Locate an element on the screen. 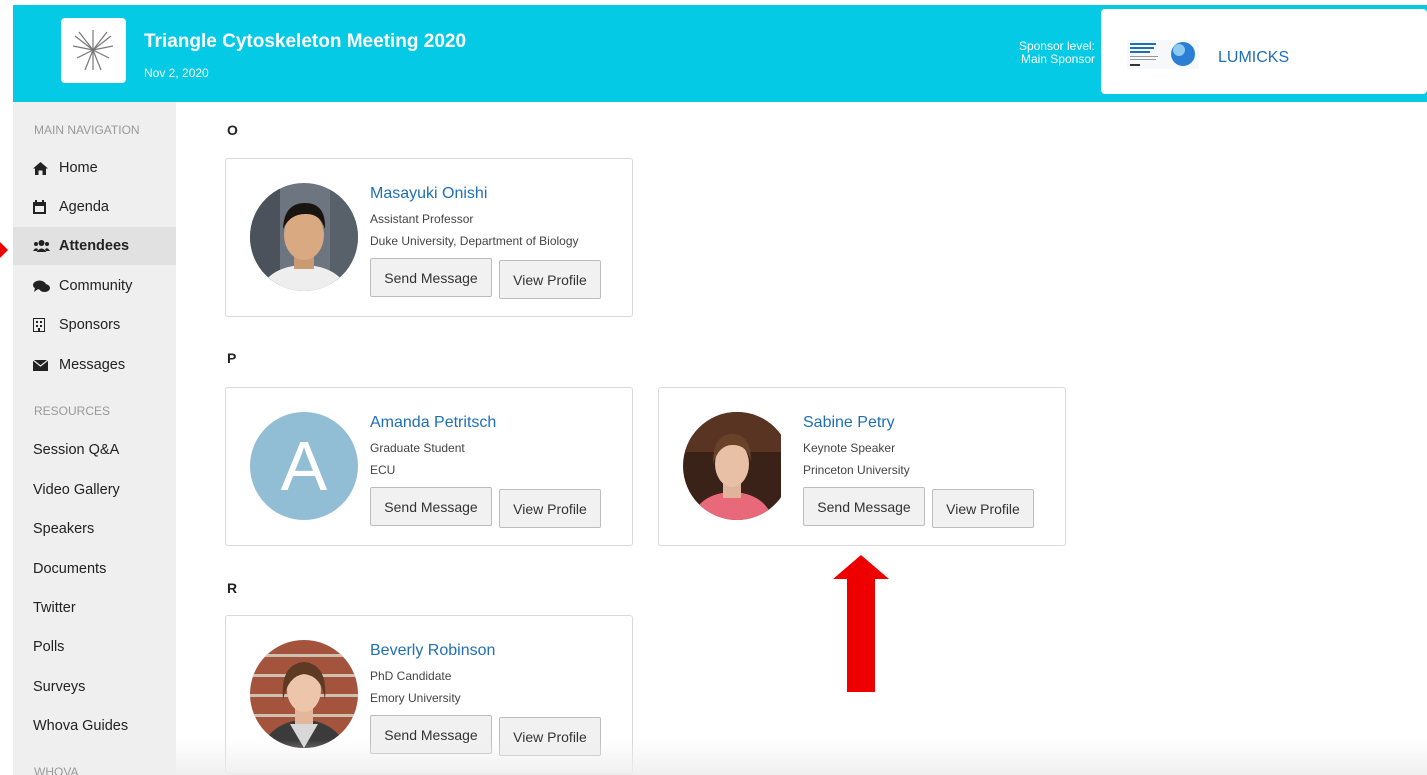  sidebar-item-whova-guides: Whova Guides is located at coordinates (94, 726).